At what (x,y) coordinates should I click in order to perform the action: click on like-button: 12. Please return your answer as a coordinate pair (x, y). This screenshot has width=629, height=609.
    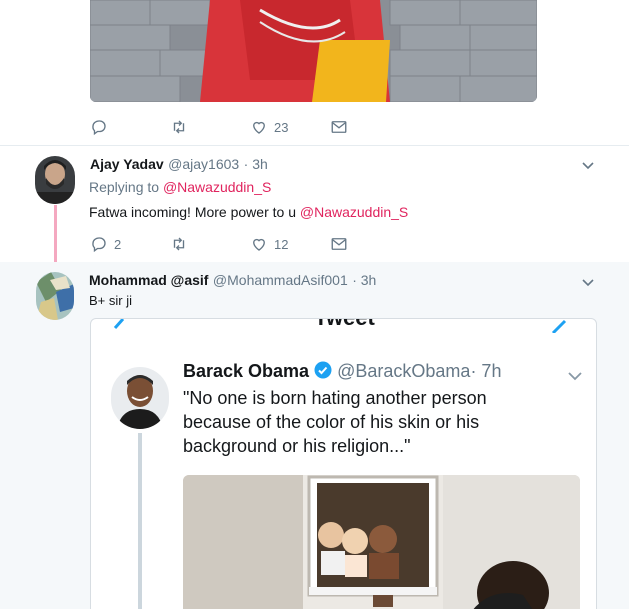
    Looking at the image, I should click on (290, 244).